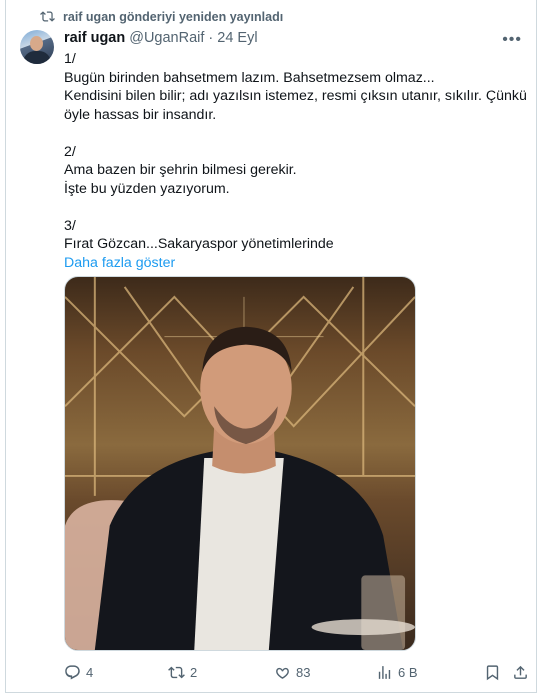  What do you see at coordinates (512, 40) in the screenshot?
I see `more-options-button: •••` at bounding box center [512, 40].